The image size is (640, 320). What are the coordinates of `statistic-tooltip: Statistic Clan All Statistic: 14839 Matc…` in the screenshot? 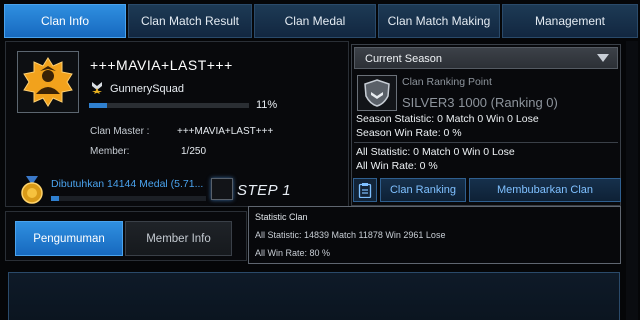 It's located at (434, 235).